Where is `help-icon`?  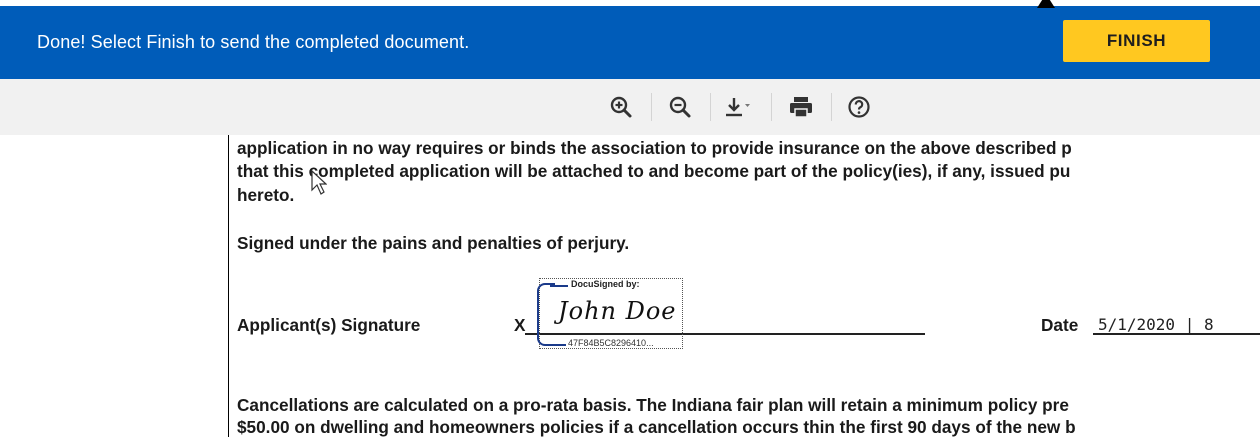 help-icon is located at coordinates (859, 107).